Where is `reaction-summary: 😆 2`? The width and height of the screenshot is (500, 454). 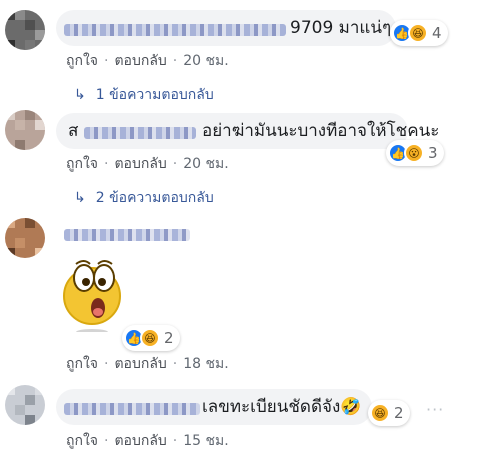 reaction-summary: 😆 2 is located at coordinates (389, 413).